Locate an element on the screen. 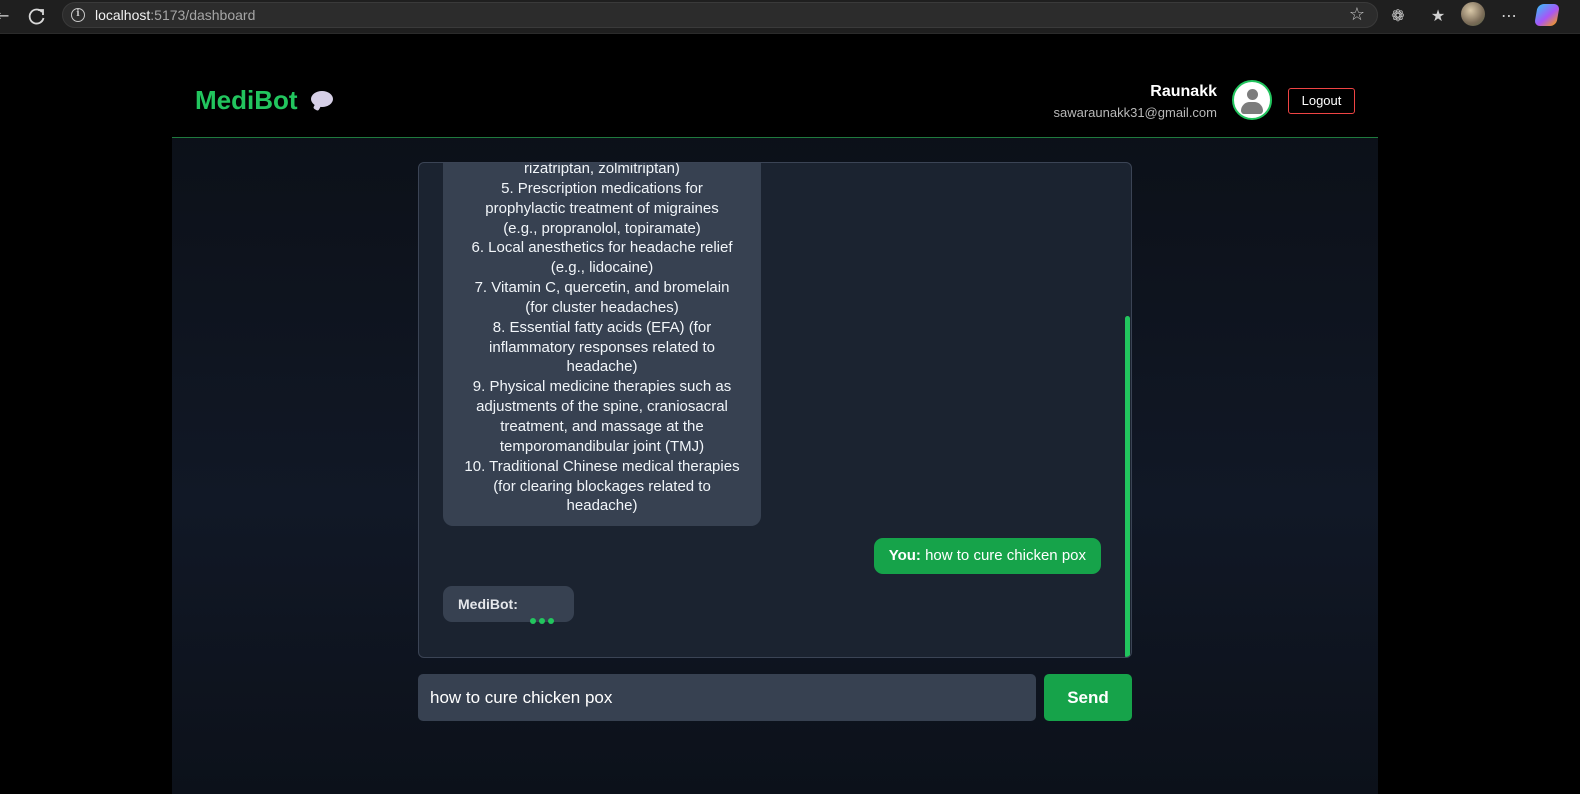  user-avatar-icon is located at coordinates (1252, 100).